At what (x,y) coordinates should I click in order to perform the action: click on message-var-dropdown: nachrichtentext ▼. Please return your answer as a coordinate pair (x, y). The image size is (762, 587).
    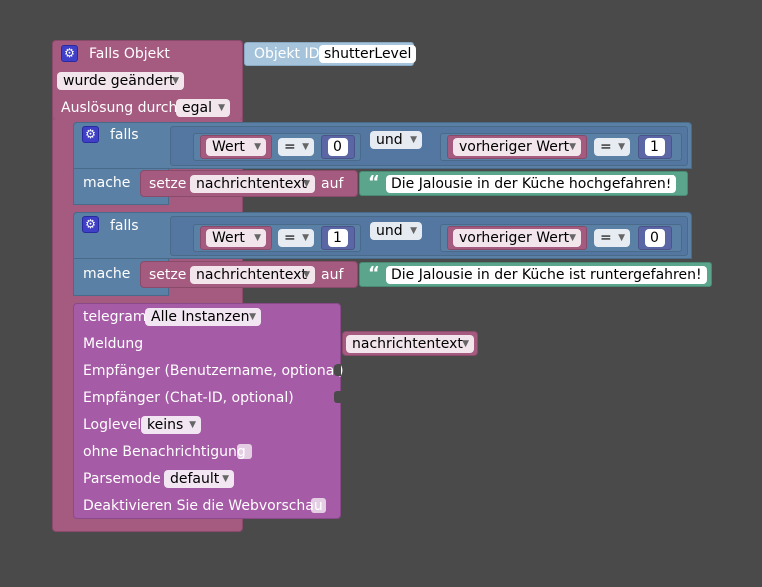
    Looking at the image, I should click on (410, 344).